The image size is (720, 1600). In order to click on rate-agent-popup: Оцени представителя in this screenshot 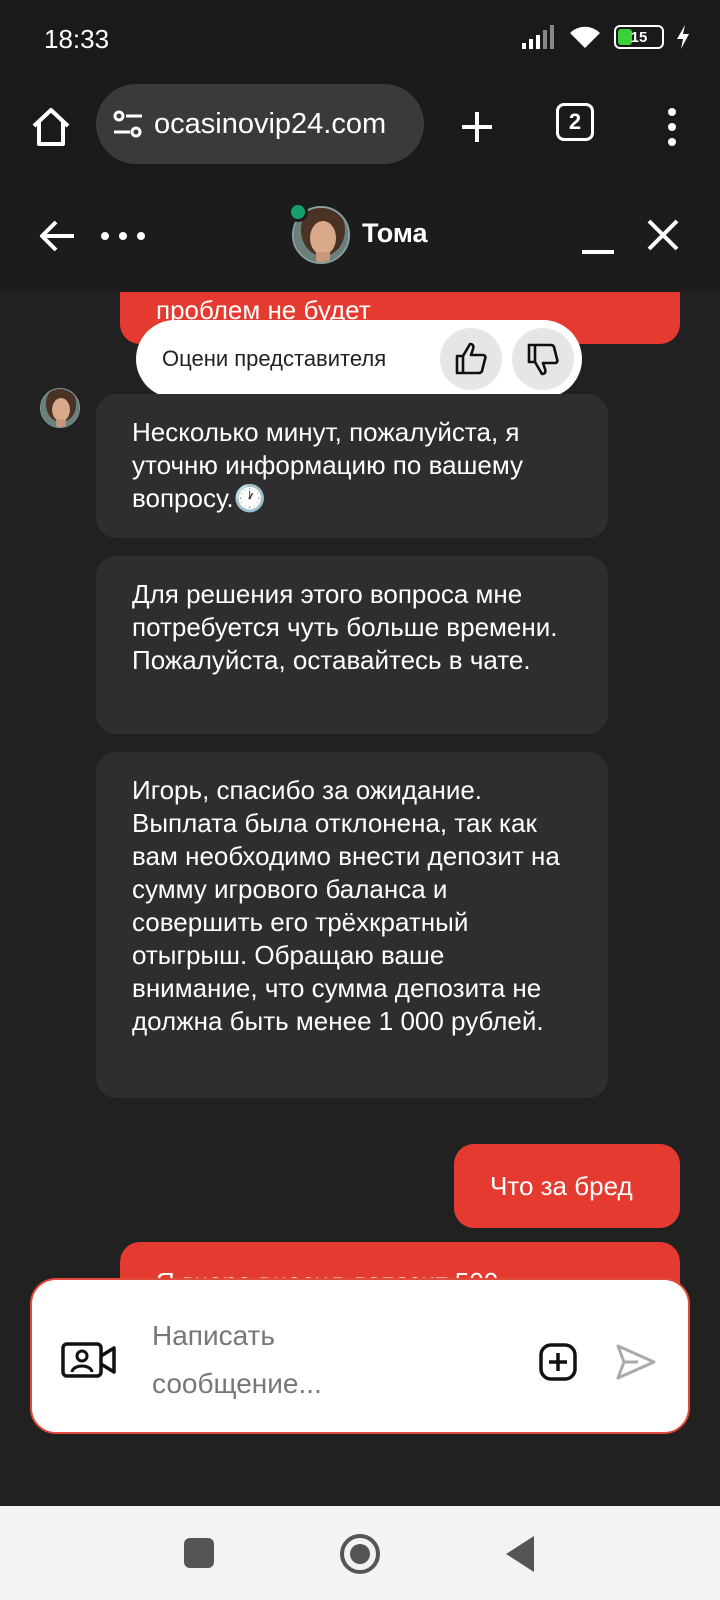, I will do `click(359, 359)`.